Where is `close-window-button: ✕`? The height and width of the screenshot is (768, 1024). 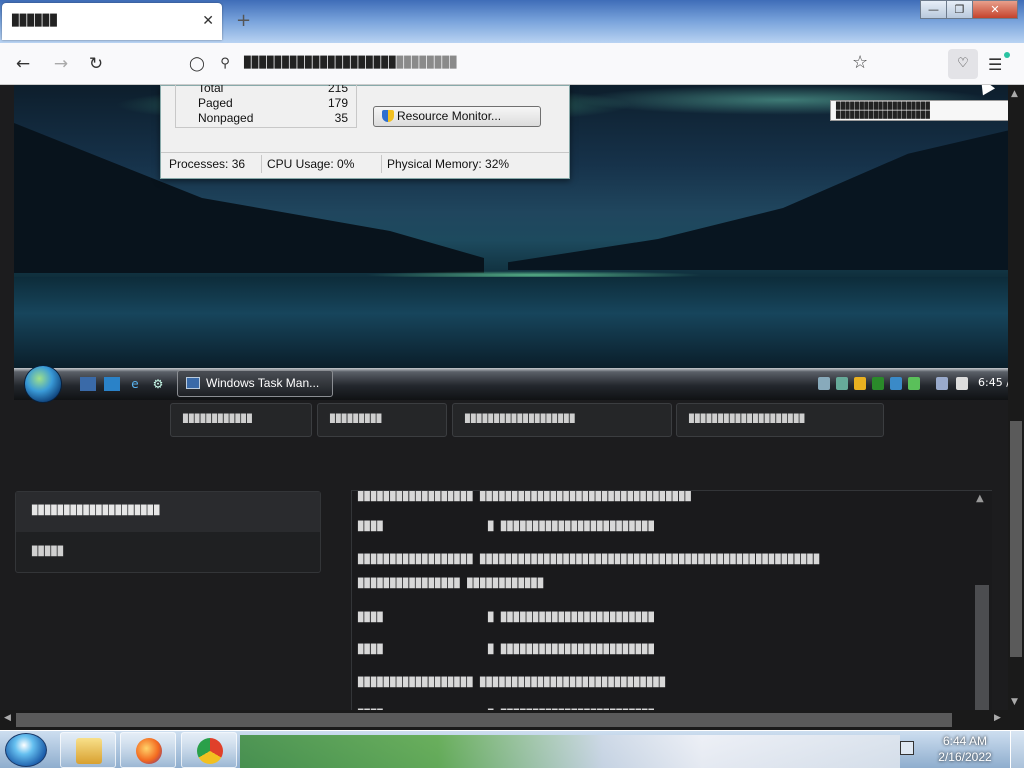 close-window-button: ✕ is located at coordinates (995, 9).